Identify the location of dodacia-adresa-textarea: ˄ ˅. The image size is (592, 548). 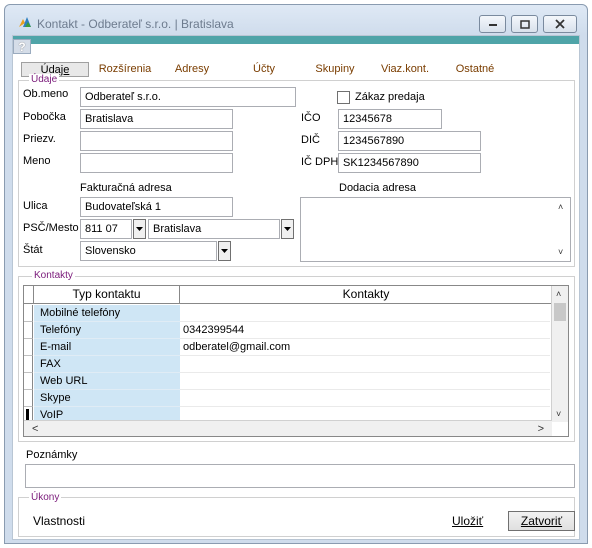
(435, 229).